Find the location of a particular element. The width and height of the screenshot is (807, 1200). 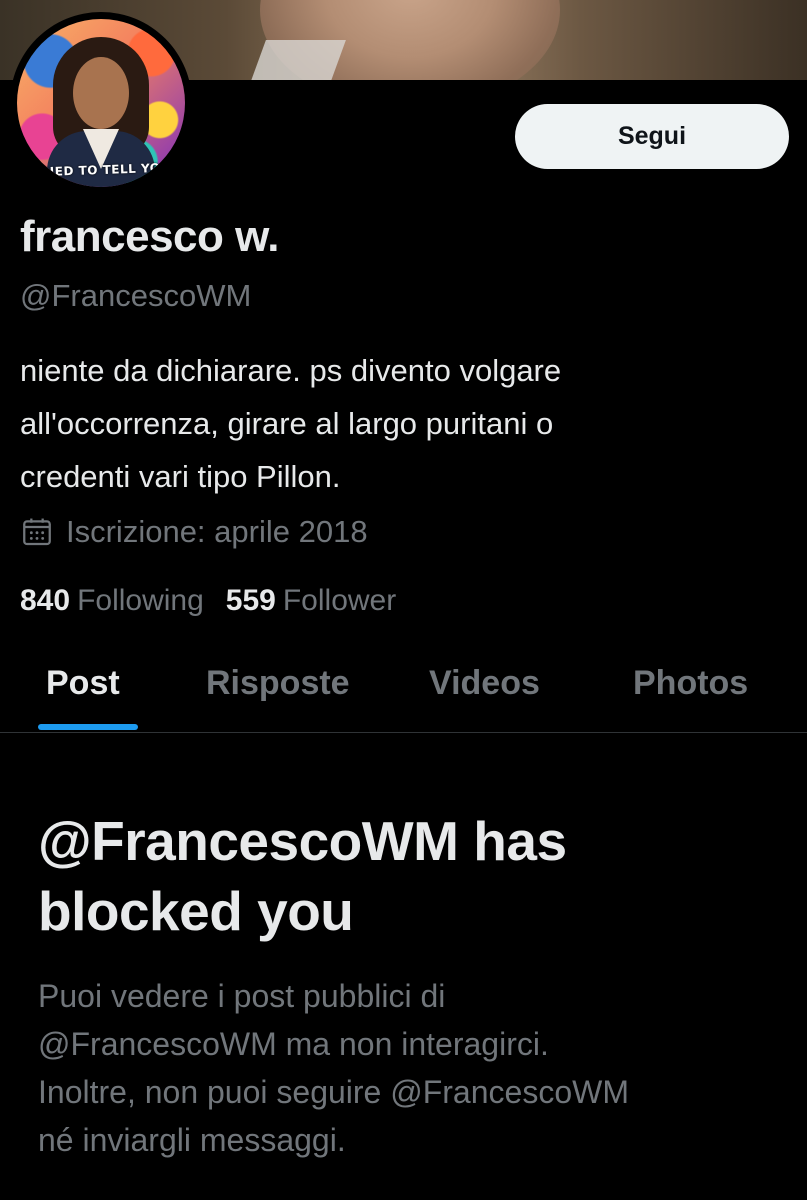

blocked-desc-line: né inviargli messaggi. is located at coordinates (192, 1140).